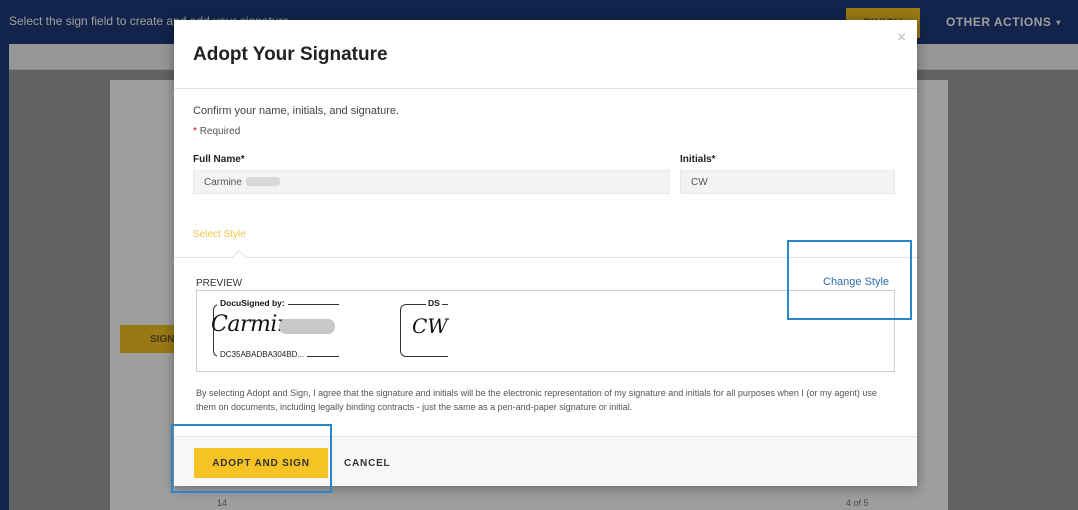 The image size is (1078, 510). What do you see at coordinates (367, 463) in the screenshot?
I see `cancel-button: CANCEL` at bounding box center [367, 463].